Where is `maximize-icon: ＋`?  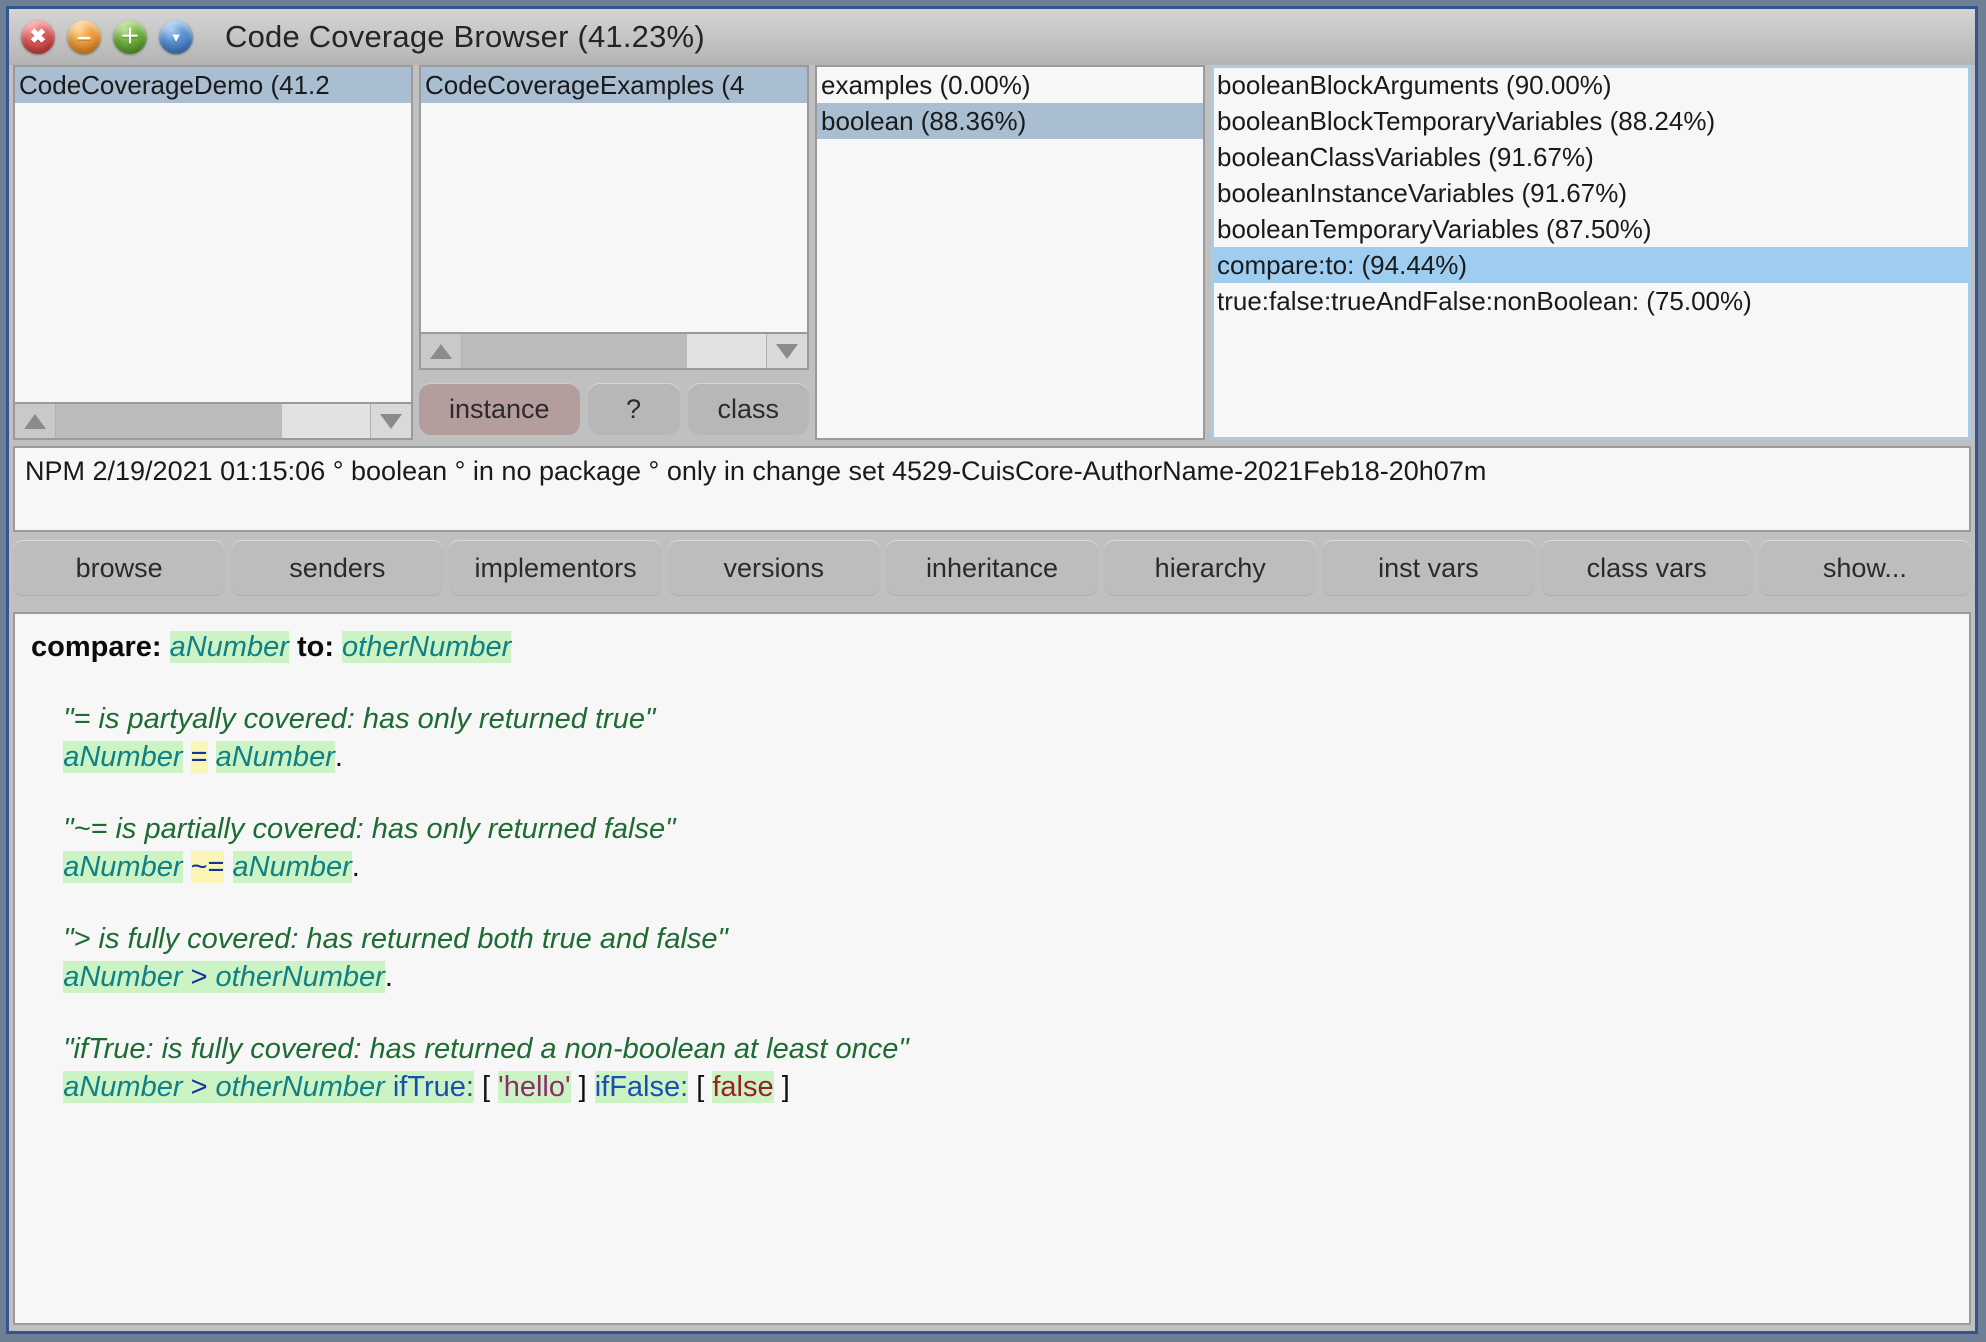
maximize-icon: ＋ is located at coordinates (130, 37).